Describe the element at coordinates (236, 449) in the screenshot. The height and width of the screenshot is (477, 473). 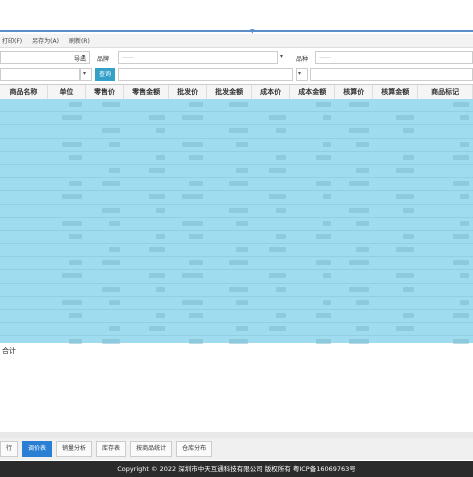
I see `bottom-tabs: 行 调价表 销量分析 库存表 按商品统计 仓库分布` at that location.